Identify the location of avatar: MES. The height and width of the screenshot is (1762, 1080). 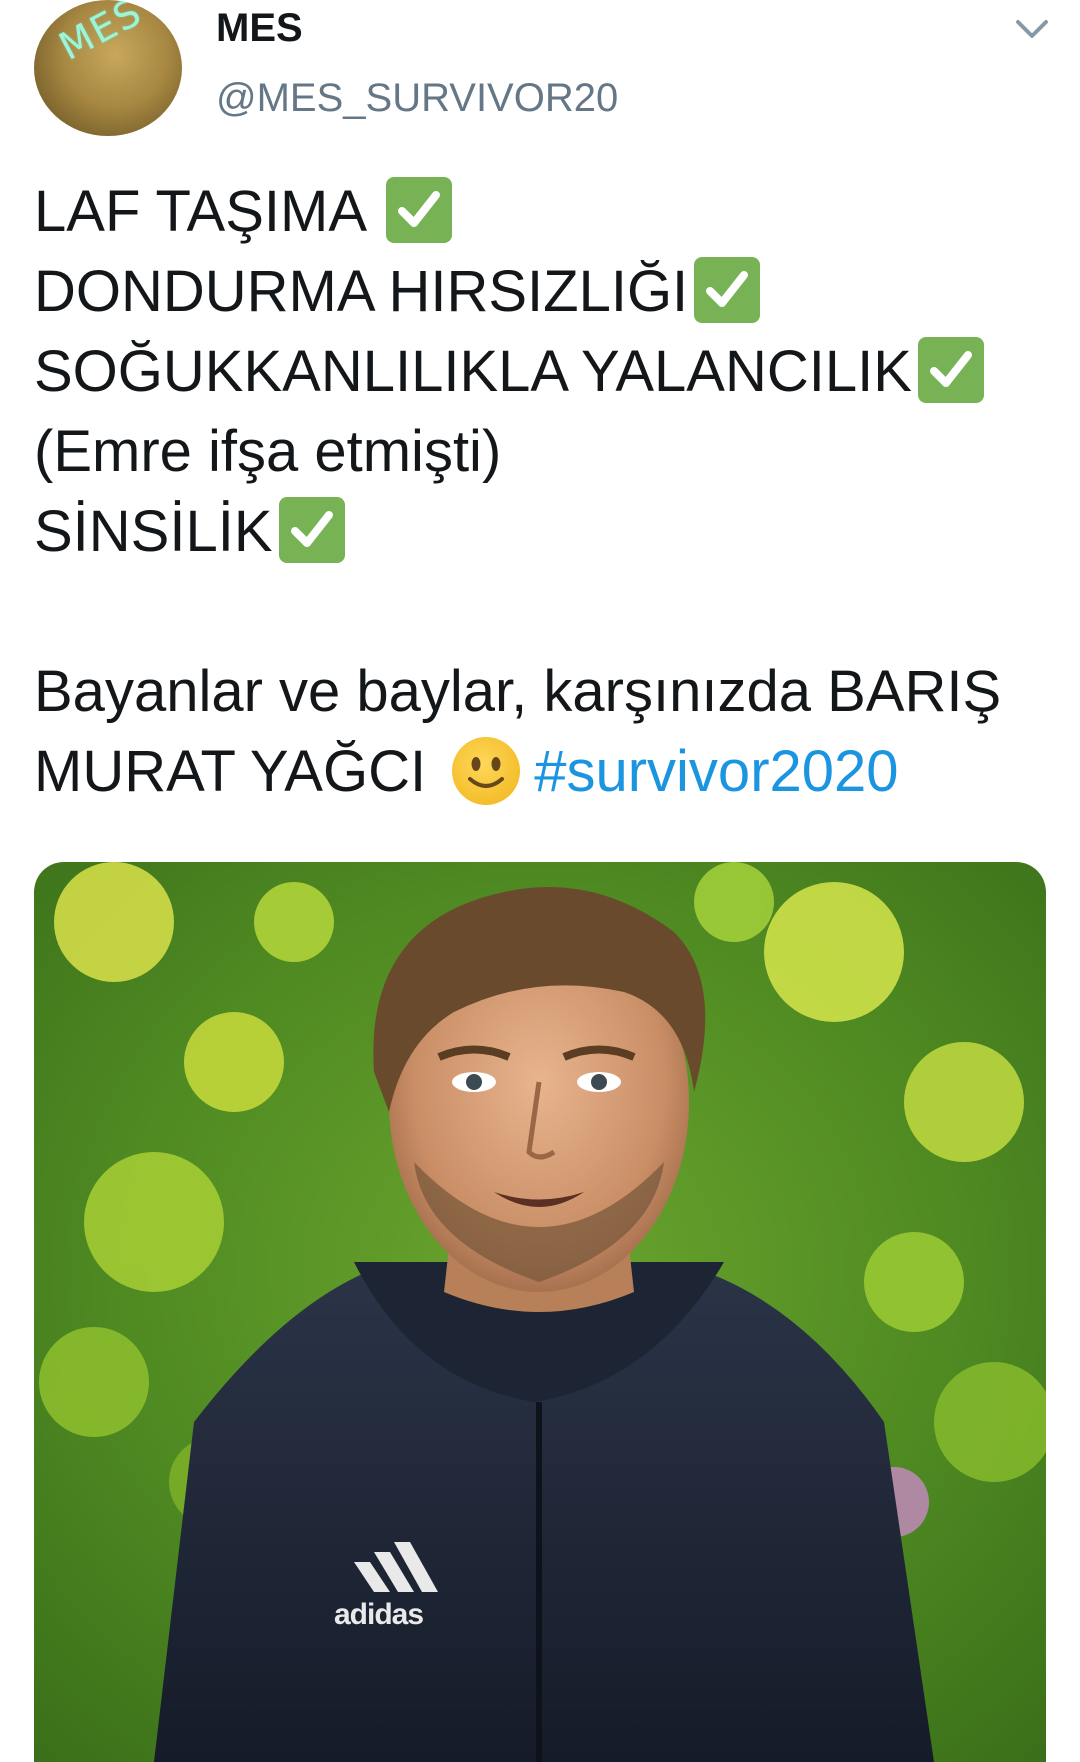
(108, 68).